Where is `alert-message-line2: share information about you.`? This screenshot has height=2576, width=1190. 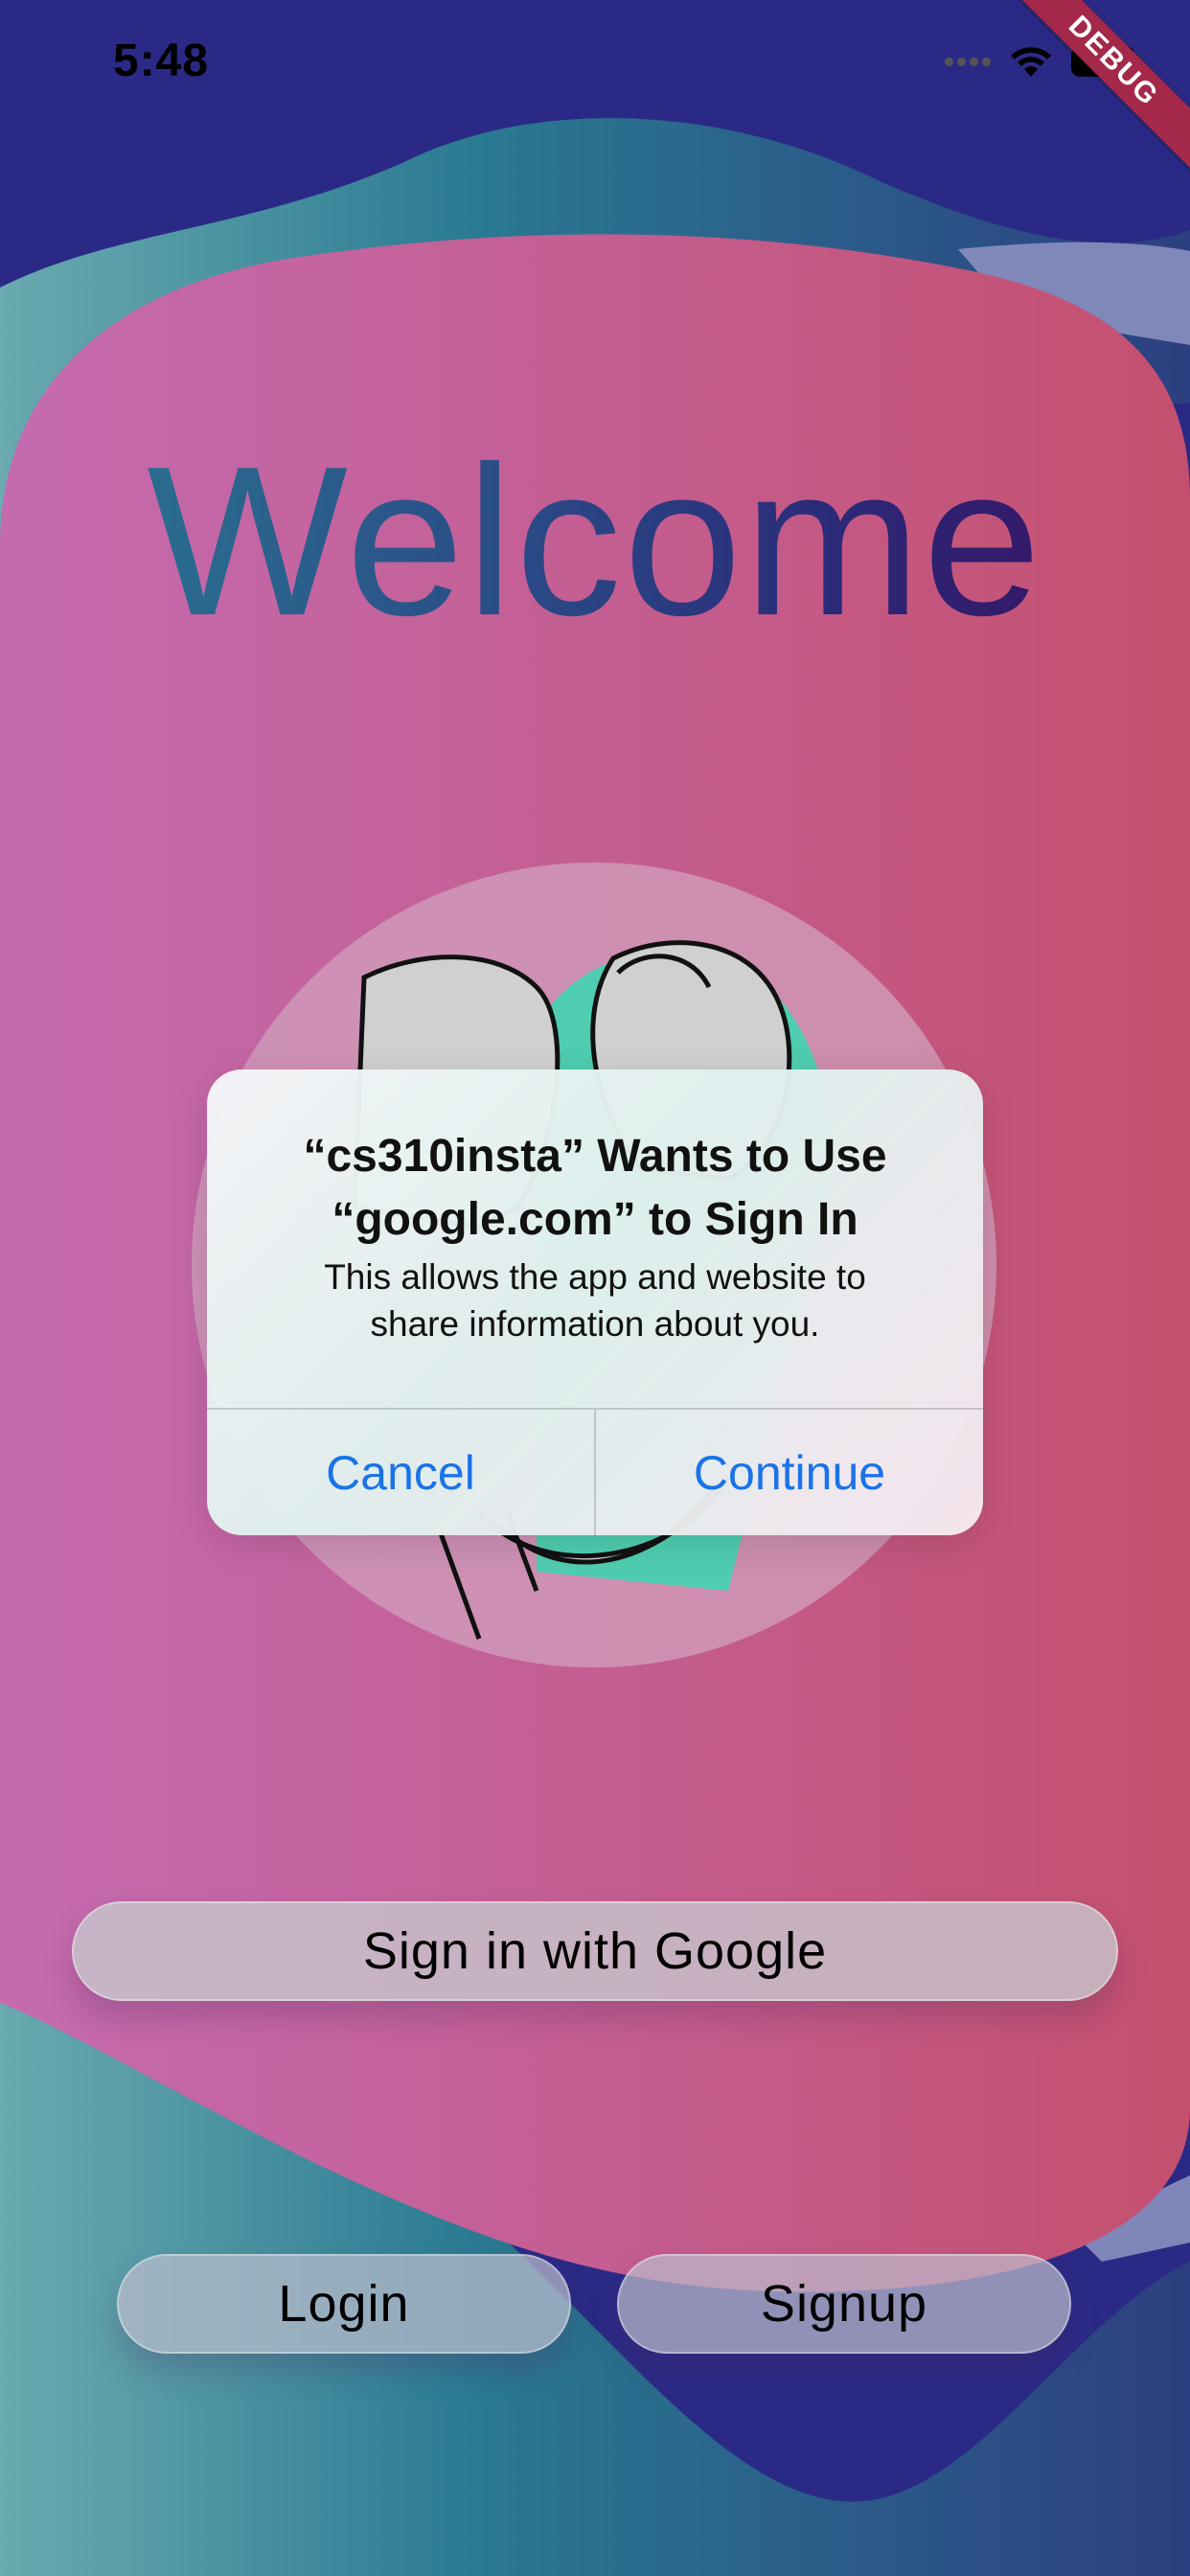 alert-message-line2: share information about you. is located at coordinates (595, 1324).